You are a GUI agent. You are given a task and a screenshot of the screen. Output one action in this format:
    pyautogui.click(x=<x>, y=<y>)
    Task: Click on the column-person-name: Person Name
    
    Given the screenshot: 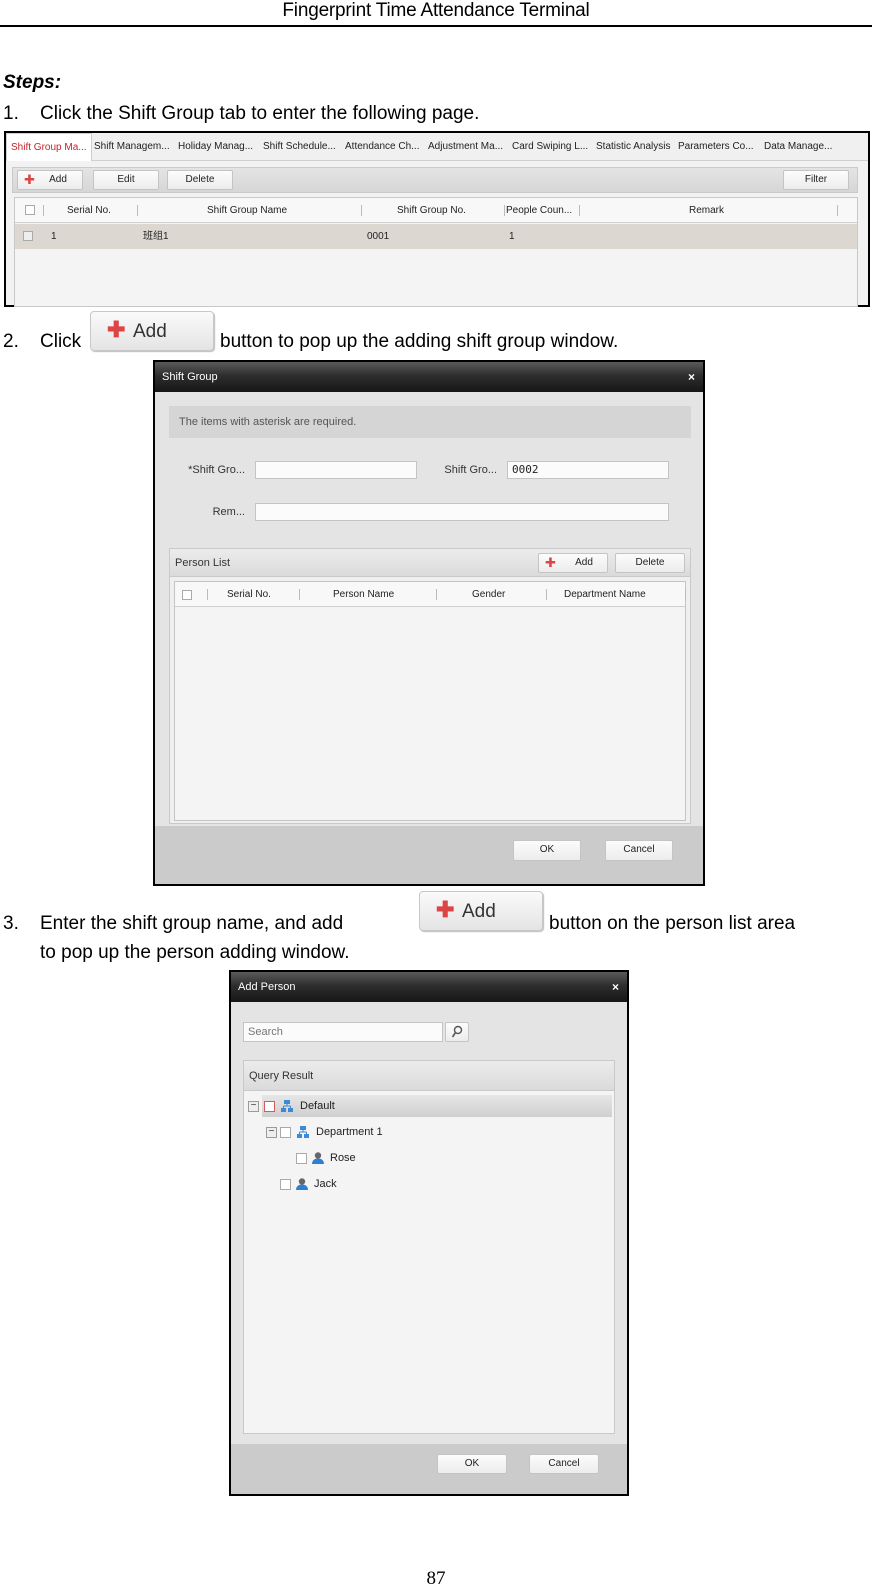 What is the action you would take?
    pyautogui.click(x=363, y=594)
    